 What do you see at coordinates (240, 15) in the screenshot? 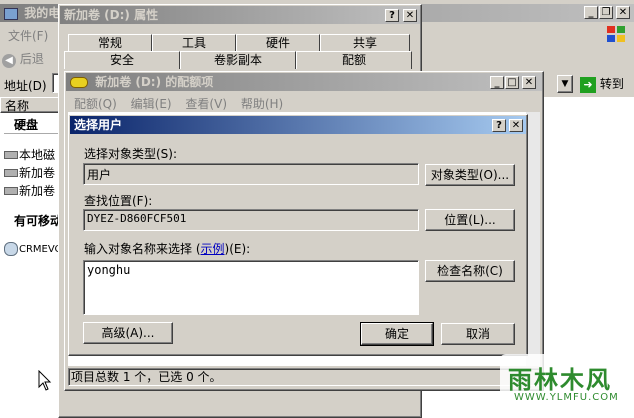
I see `properties-titlebar: 新加卷 (D:) 属性` at bounding box center [240, 15].